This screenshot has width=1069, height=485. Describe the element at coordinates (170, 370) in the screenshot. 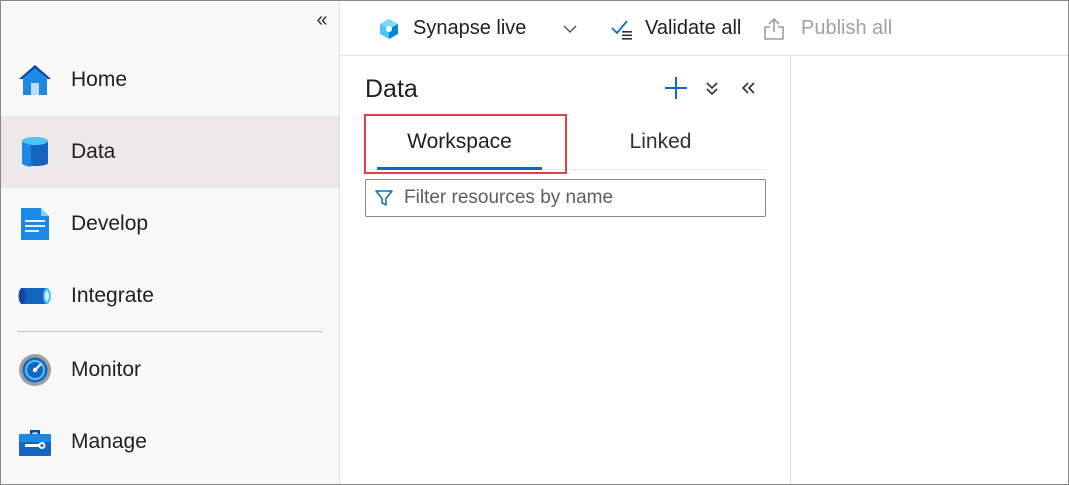

I see `nav-item-monitor: Monitor` at that location.